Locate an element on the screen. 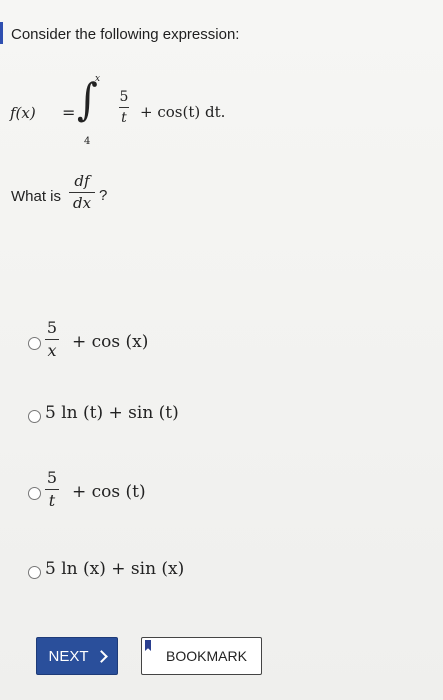  option-fraction: 5 x is located at coordinates (52, 339).